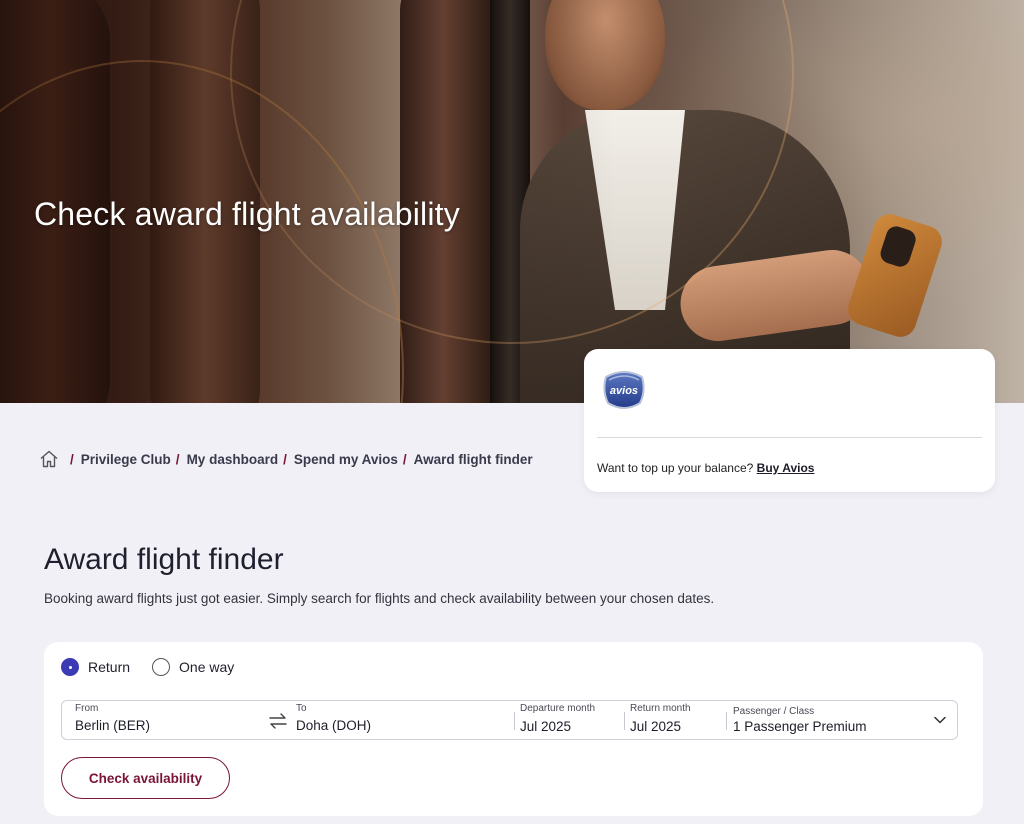  What do you see at coordinates (473, 459) in the screenshot?
I see `breadcrumb-current: Award flight finder` at bounding box center [473, 459].